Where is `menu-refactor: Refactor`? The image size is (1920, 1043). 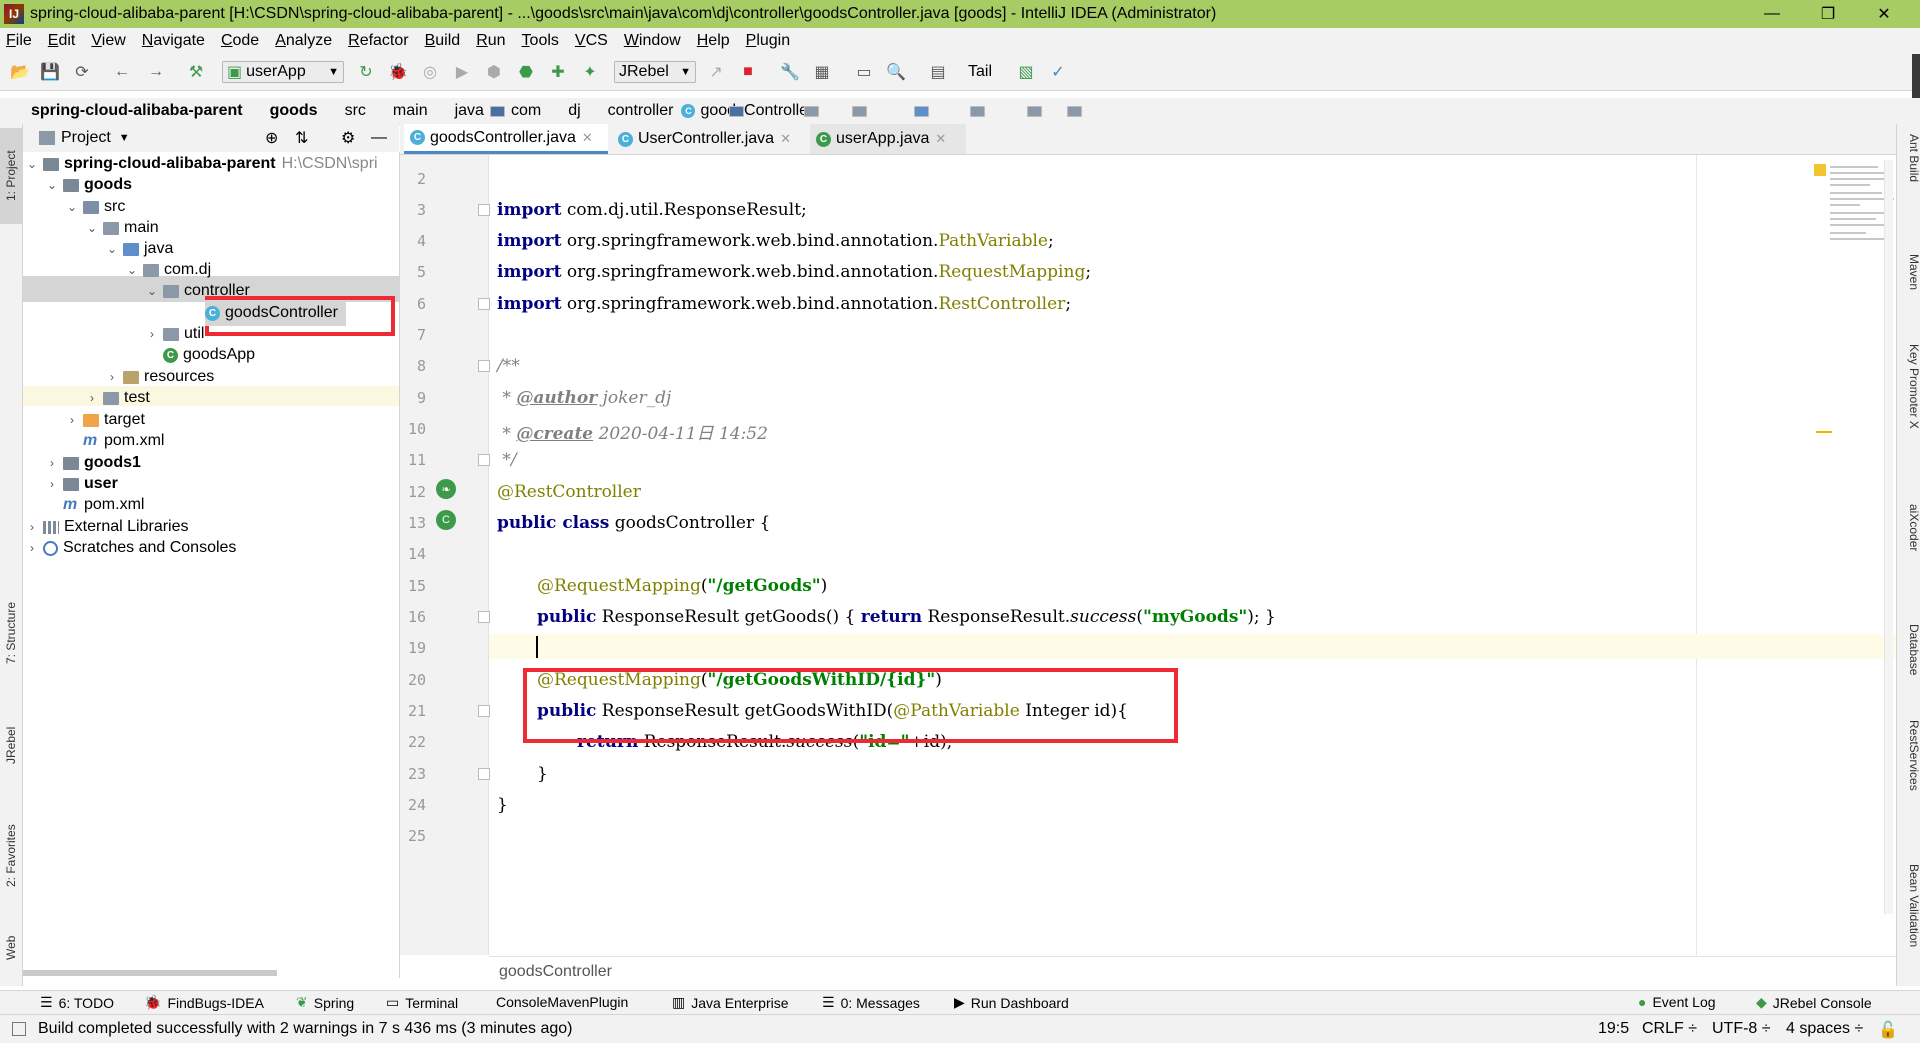
menu-refactor: Refactor is located at coordinates (378, 41).